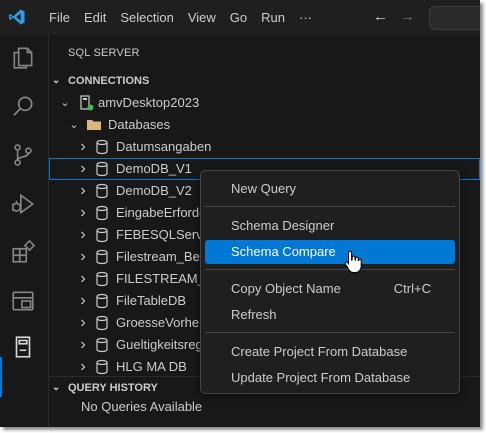 This screenshot has width=486, height=433. I want to click on menu-selection: Selection, so click(146, 17).